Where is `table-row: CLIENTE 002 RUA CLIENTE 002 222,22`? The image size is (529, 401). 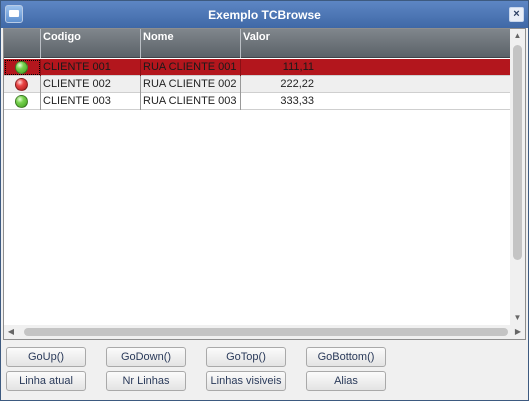
table-row: CLIENTE 002 RUA CLIENTE 002 222,22 is located at coordinates (257, 84).